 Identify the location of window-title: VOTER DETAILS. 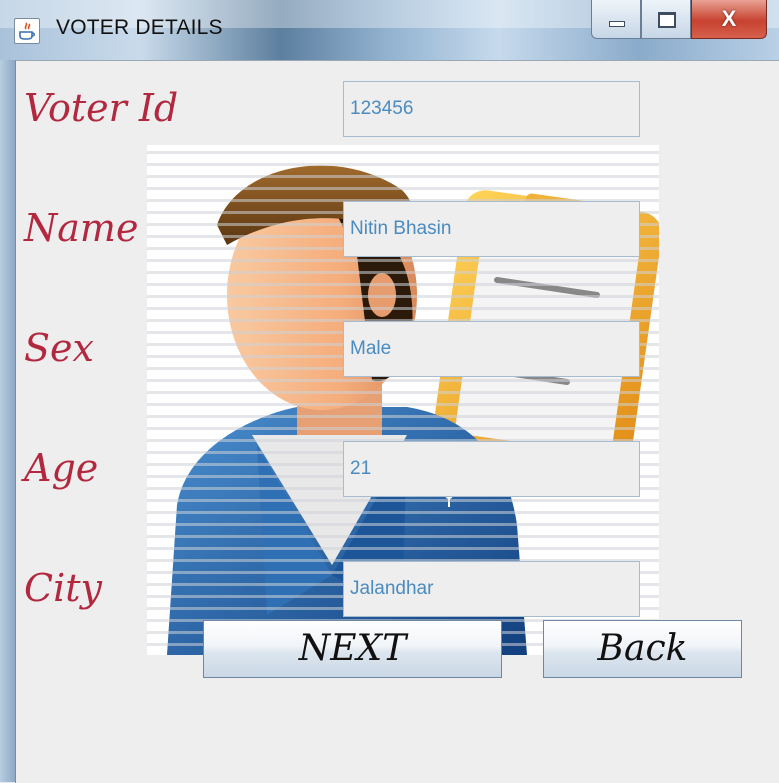
(139, 27).